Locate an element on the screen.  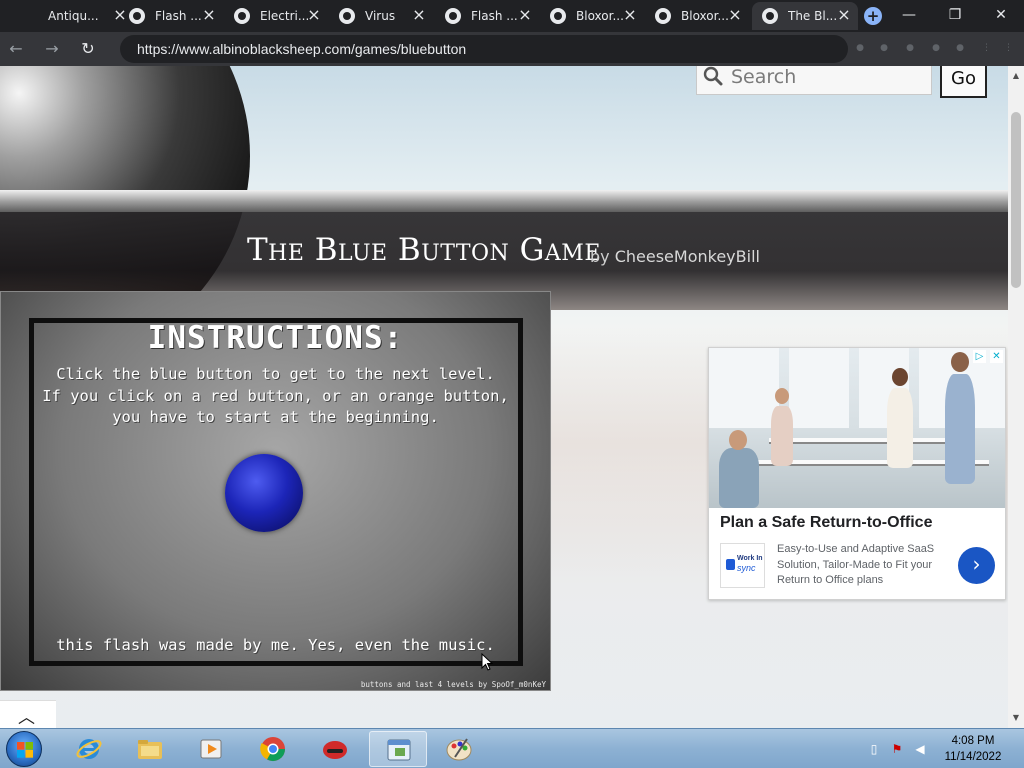
browser-tab: Virus × is located at coordinates (381, 16).